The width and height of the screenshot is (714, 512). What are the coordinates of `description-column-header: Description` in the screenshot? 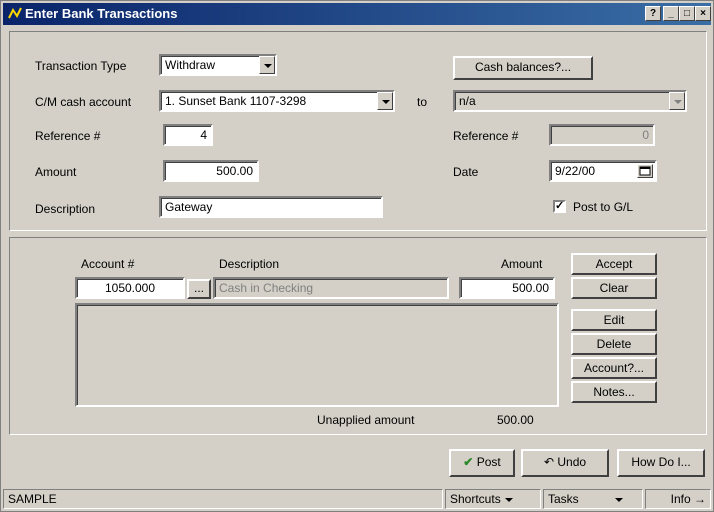 It's located at (249, 264).